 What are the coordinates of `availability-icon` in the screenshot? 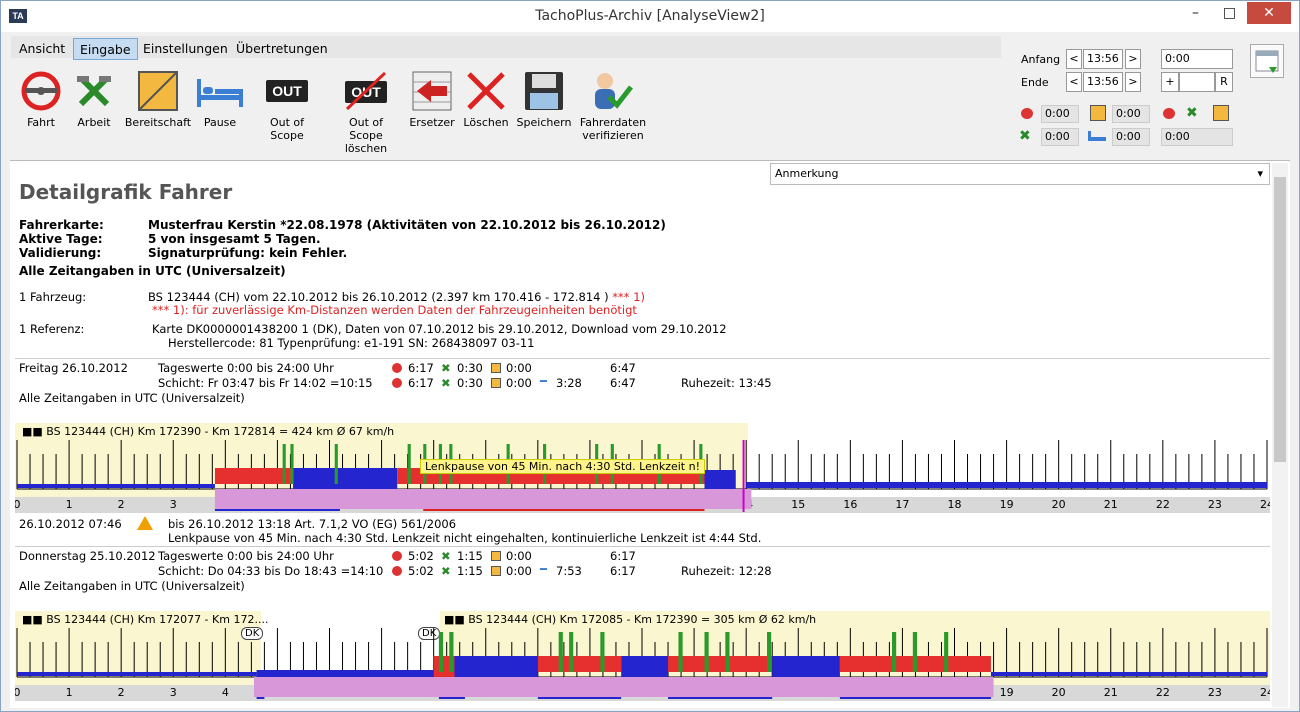 It's located at (158, 91).